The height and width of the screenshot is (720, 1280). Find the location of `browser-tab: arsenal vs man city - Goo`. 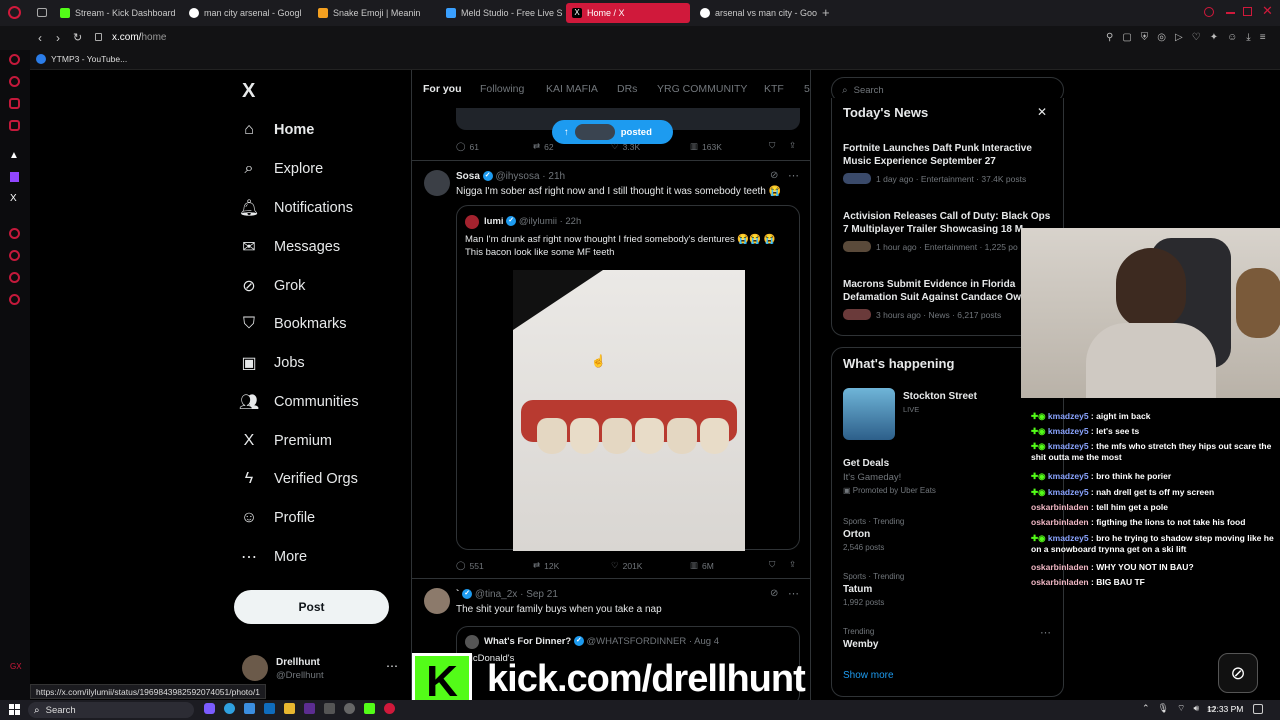

browser-tab: arsenal vs man city - Goo is located at coordinates (756, 13).